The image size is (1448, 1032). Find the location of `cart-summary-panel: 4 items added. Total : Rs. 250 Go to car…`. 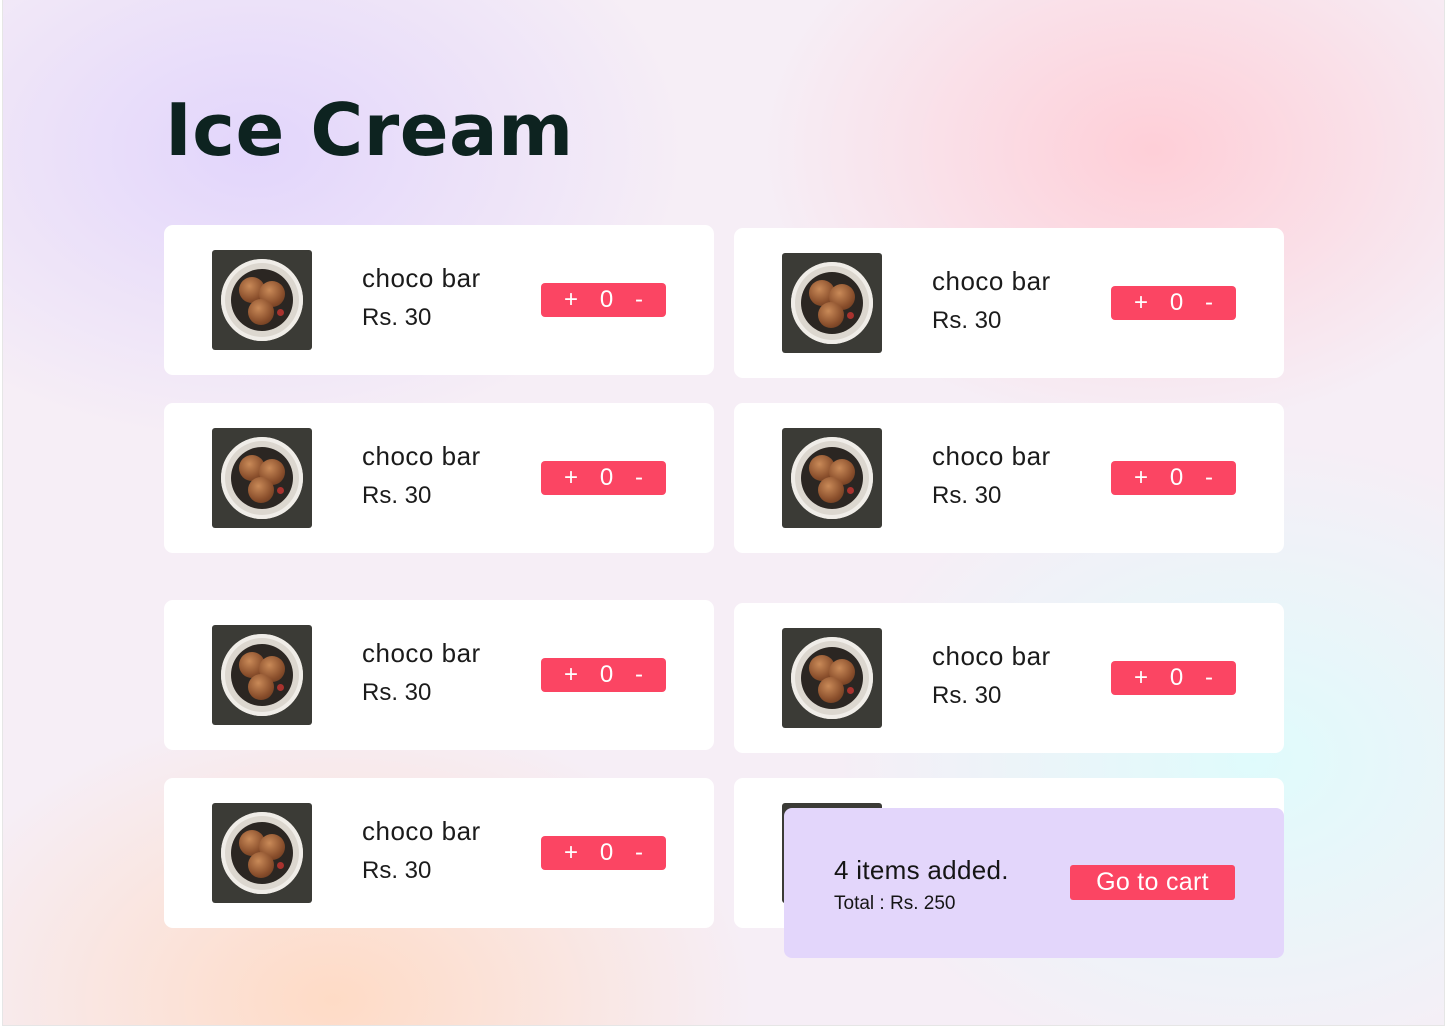

cart-summary-panel: 4 items added. Total : Rs. 250 Go to car… is located at coordinates (1034, 883).